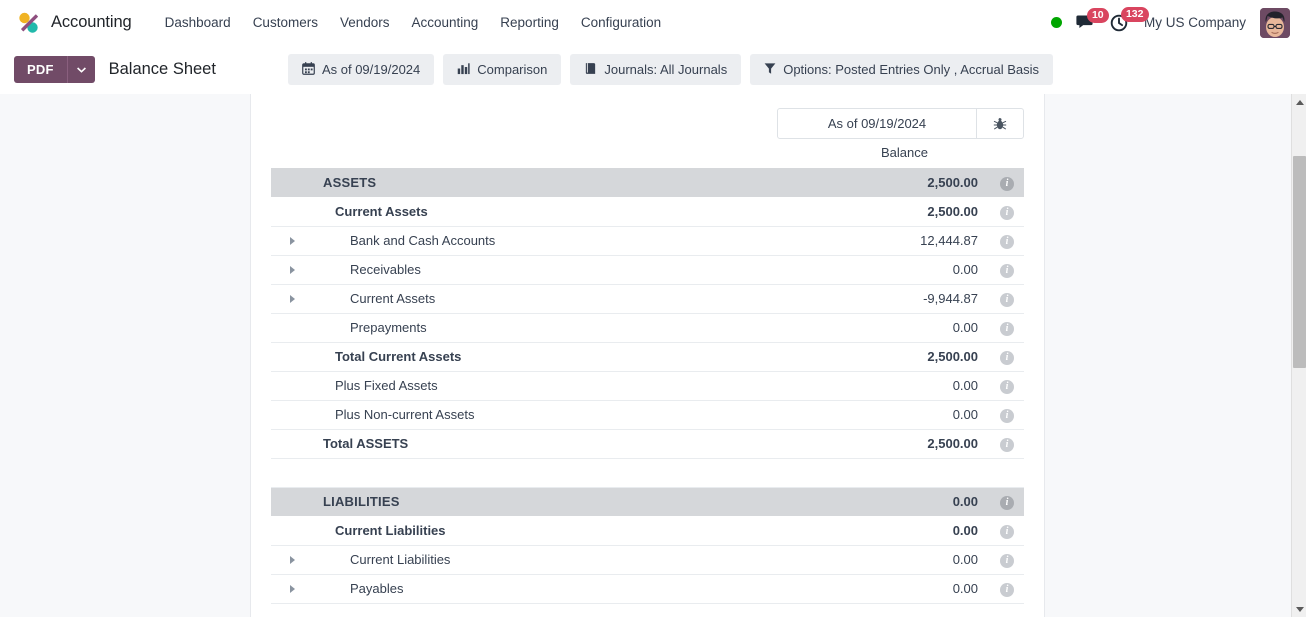 The width and height of the screenshot is (1306, 617). I want to click on vertical-scrollbar, so click(1298, 355).